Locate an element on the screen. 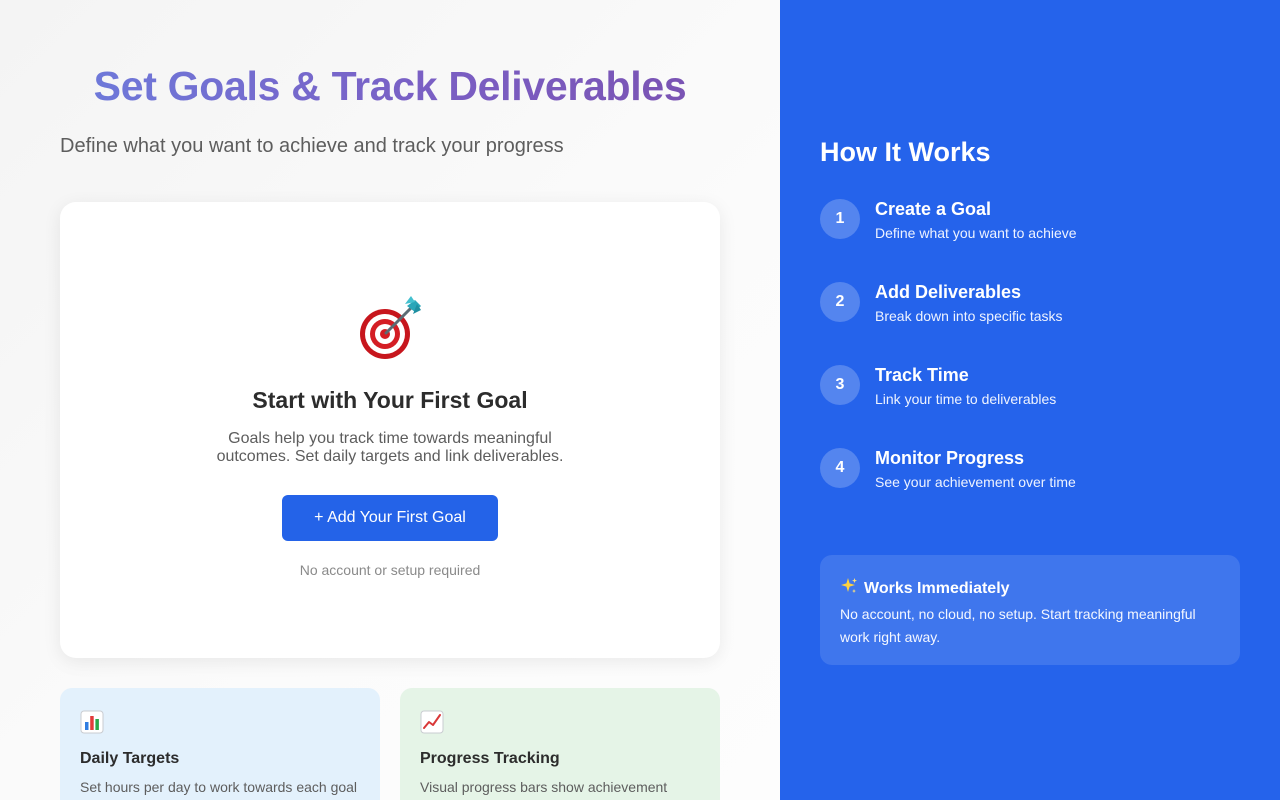  info-title-text: Works Immediately is located at coordinates (937, 588).